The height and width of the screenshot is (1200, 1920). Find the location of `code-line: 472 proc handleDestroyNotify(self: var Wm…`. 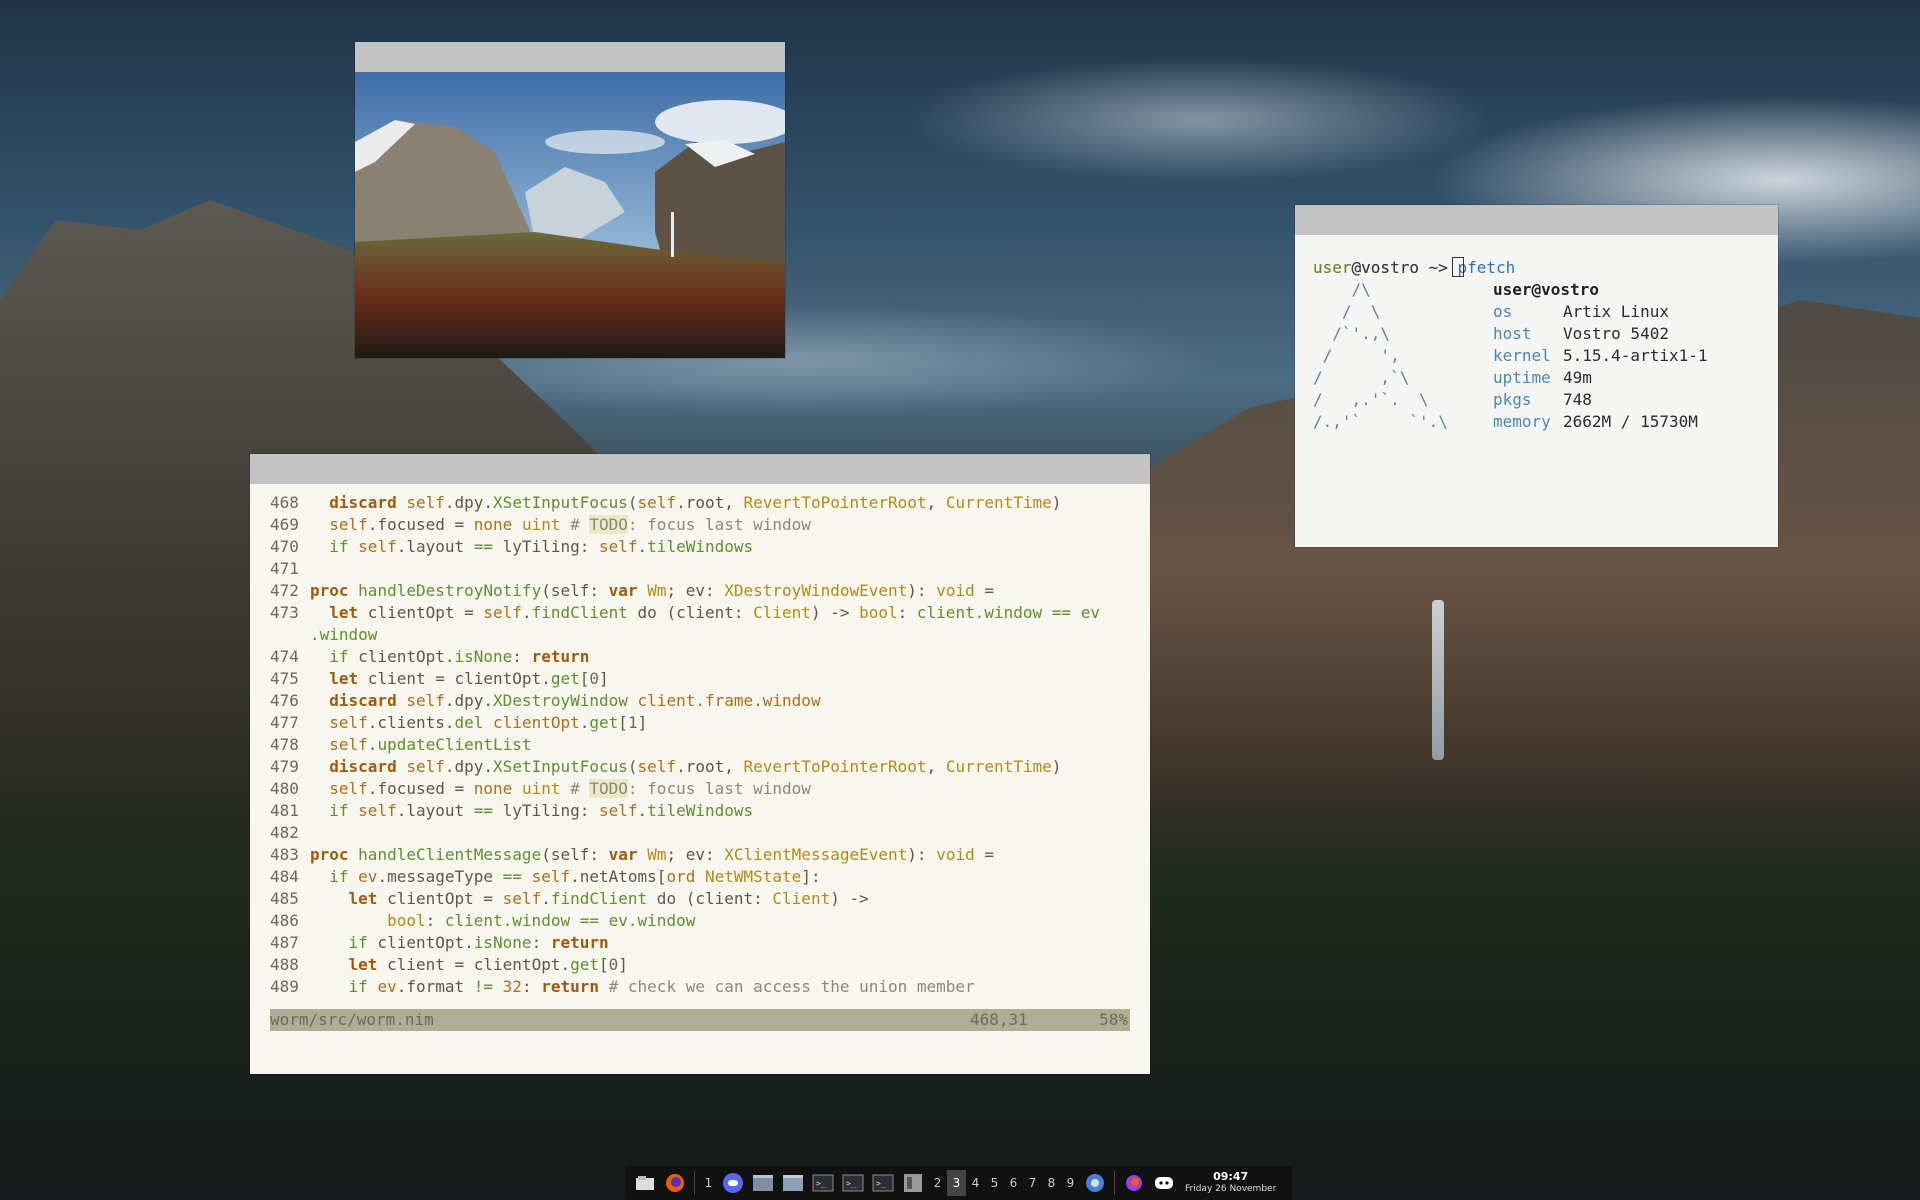

code-line: 472 proc handleDestroyNotify(self: var Wm… is located at coordinates (700, 591).